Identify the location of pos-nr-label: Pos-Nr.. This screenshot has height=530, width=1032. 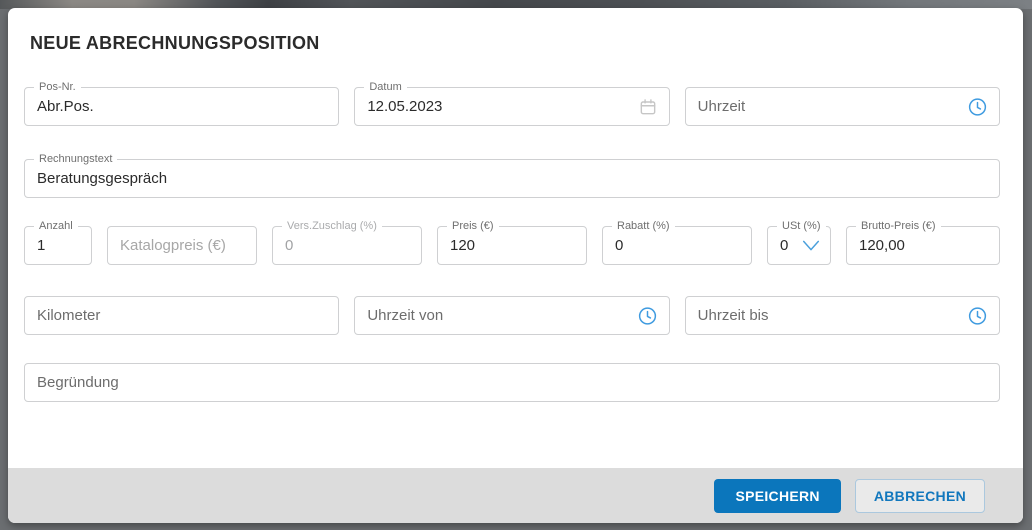
(57, 87).